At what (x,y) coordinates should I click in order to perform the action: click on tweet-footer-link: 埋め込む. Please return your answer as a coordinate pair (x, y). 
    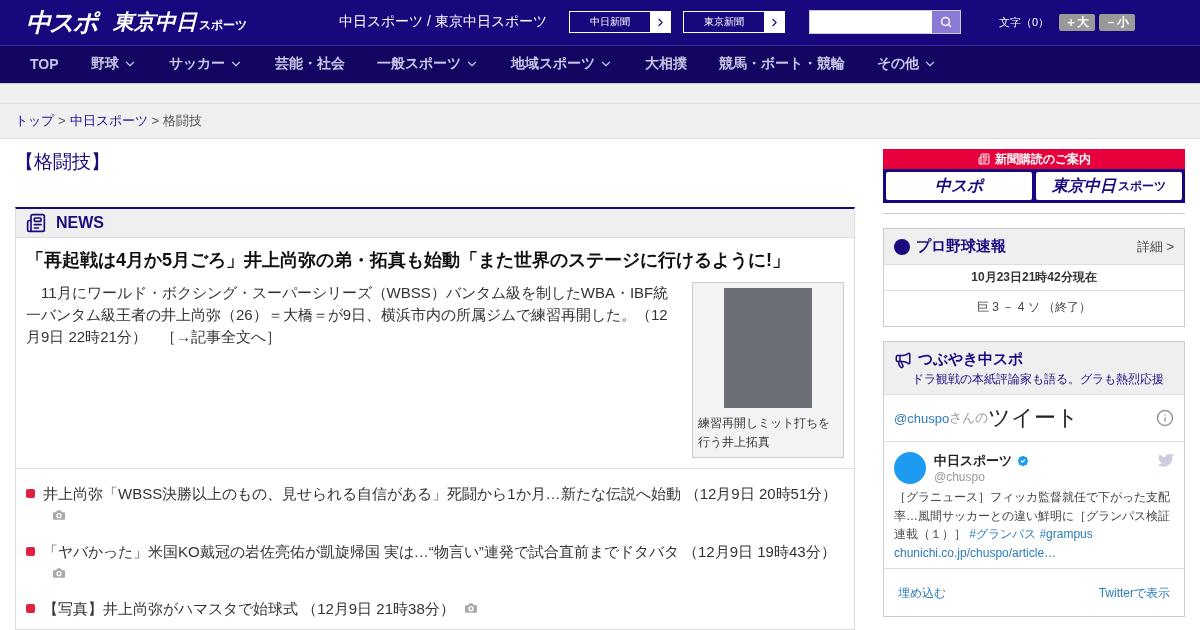
    Looking at the image, I should click on (922, 594).